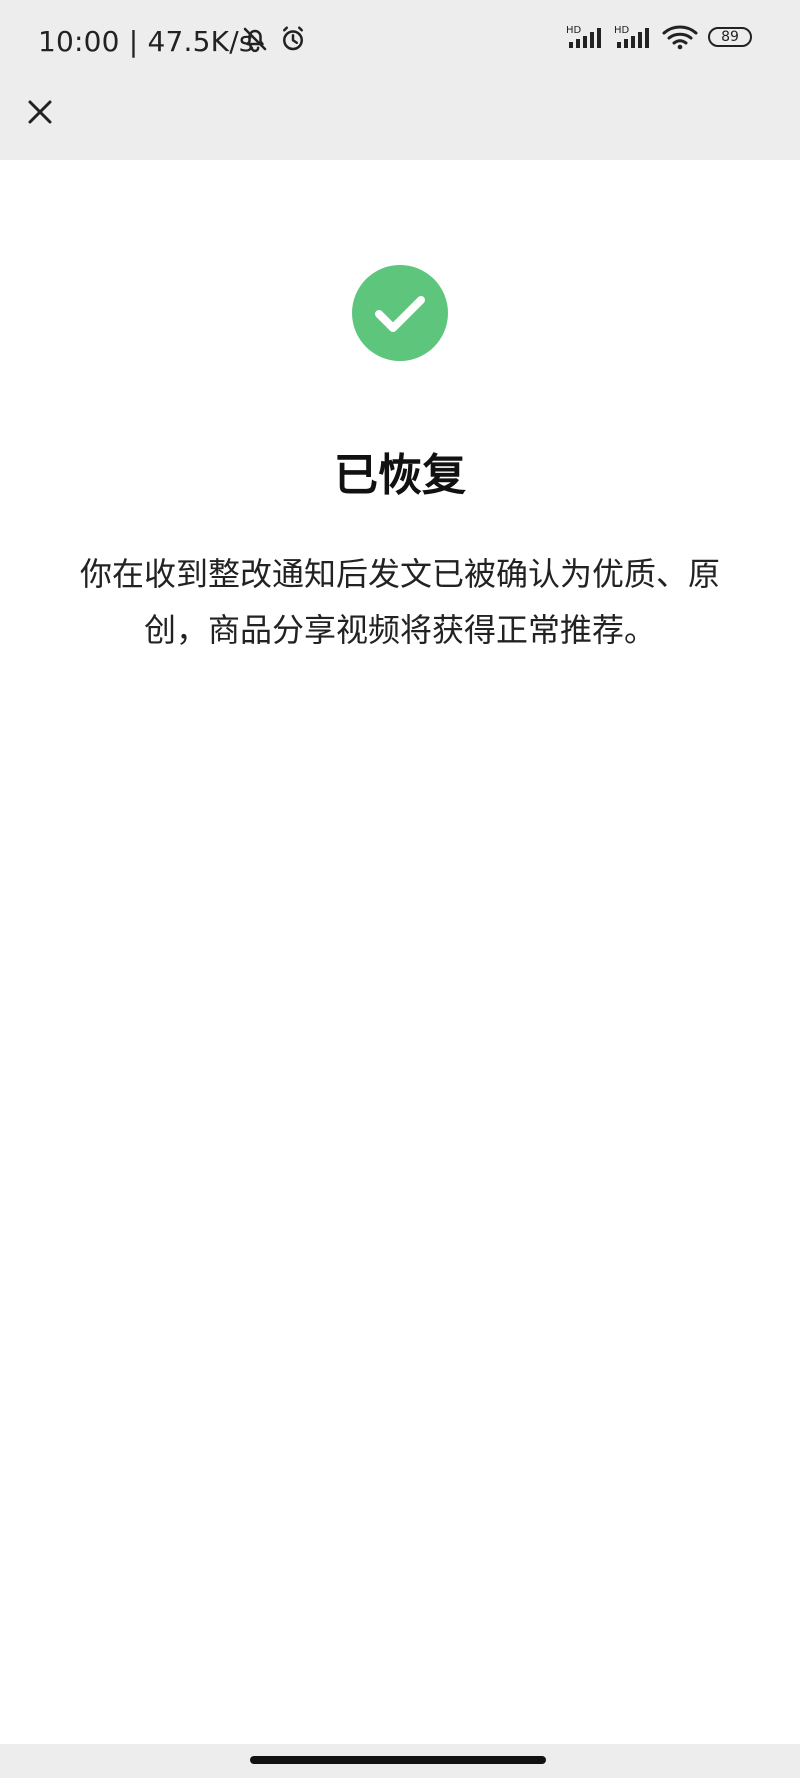 The height and width of the screenshot is (1778, 800). What do you see at coordinates (146, 41) in the screenshot?
I see `status-time: 10:00 | 47.5K/s` at bounding box center [146, 41].